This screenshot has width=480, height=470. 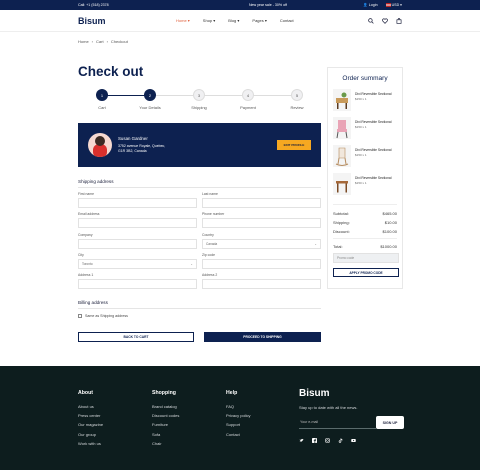 What do you see at coordinates (136, 337) in the screenshot?
I see `back-to-cart-button: BACK TO CART` at bounding box center [136, 337].